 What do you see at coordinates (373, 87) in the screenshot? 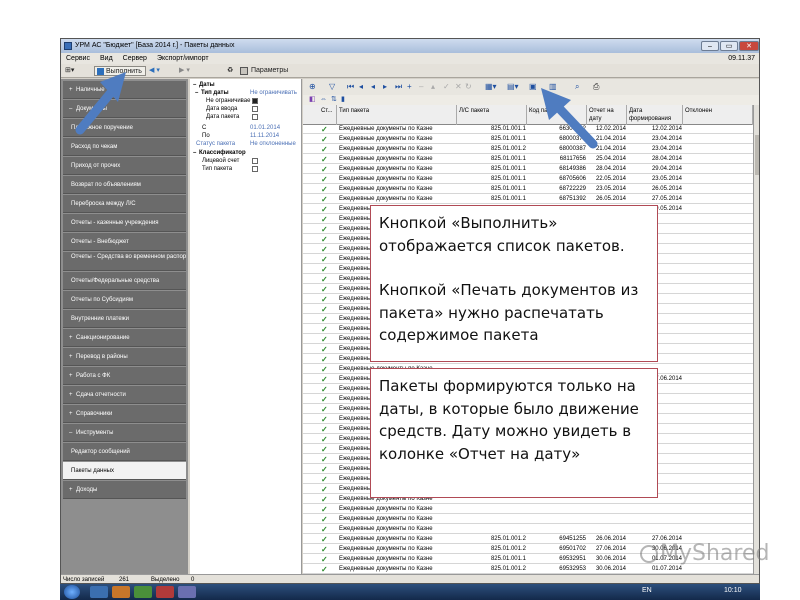
I see `prev-icon: ◂` at bounding box center [373, 87].